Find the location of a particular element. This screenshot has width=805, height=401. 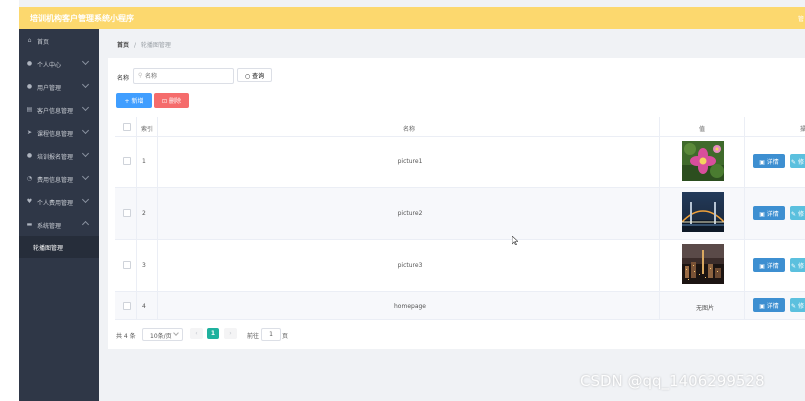

search-icon: ○ is located at coordinates (247, 76).